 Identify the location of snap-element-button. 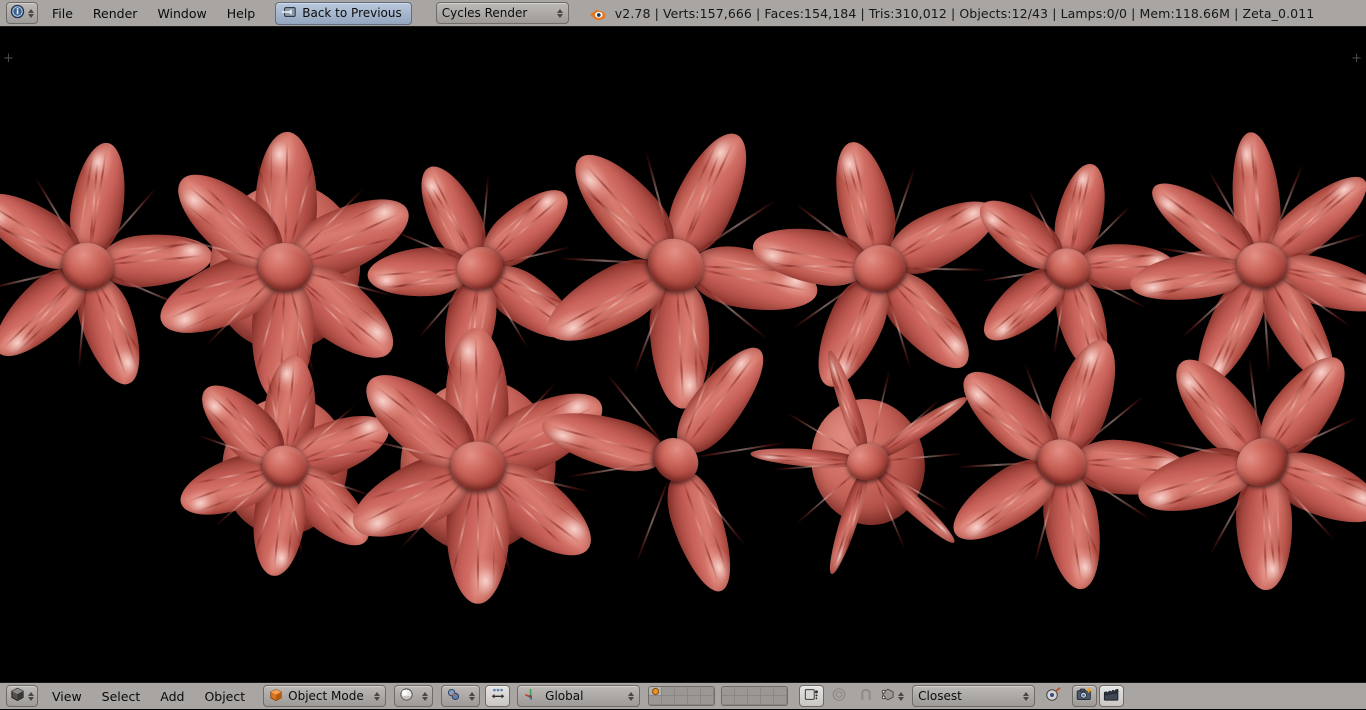
(892, 696).